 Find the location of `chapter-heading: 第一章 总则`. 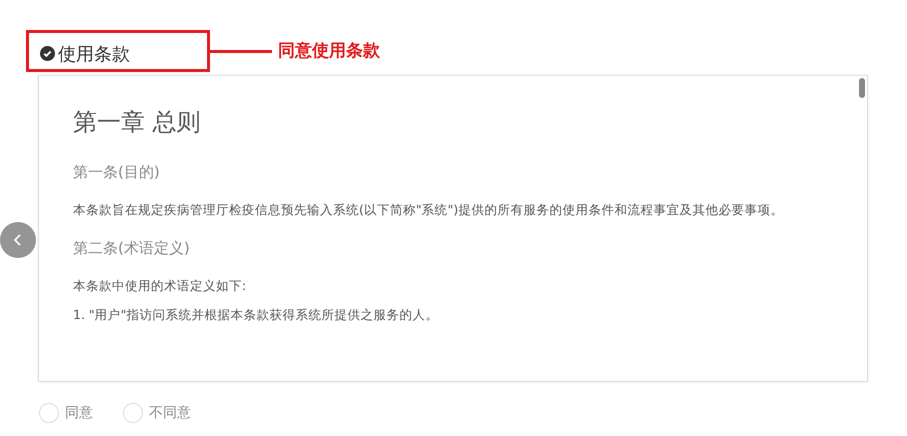

chapter-heading: 第一章 总则 is located at coordinates (137, 122).